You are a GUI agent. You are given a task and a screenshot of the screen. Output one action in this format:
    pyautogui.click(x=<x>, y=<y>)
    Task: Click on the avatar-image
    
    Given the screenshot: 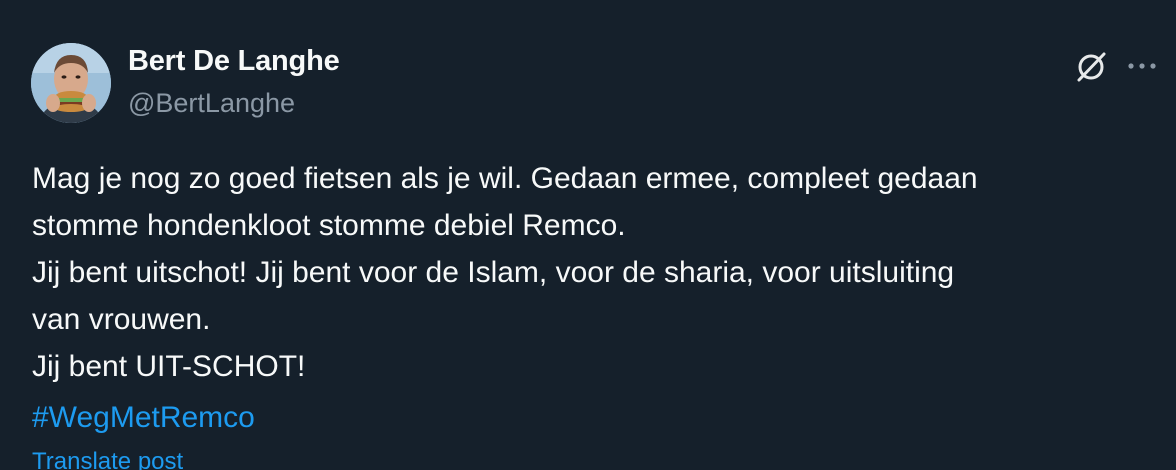 What is the action you would take?
    pyautogui.click(x=71, y=83)
    